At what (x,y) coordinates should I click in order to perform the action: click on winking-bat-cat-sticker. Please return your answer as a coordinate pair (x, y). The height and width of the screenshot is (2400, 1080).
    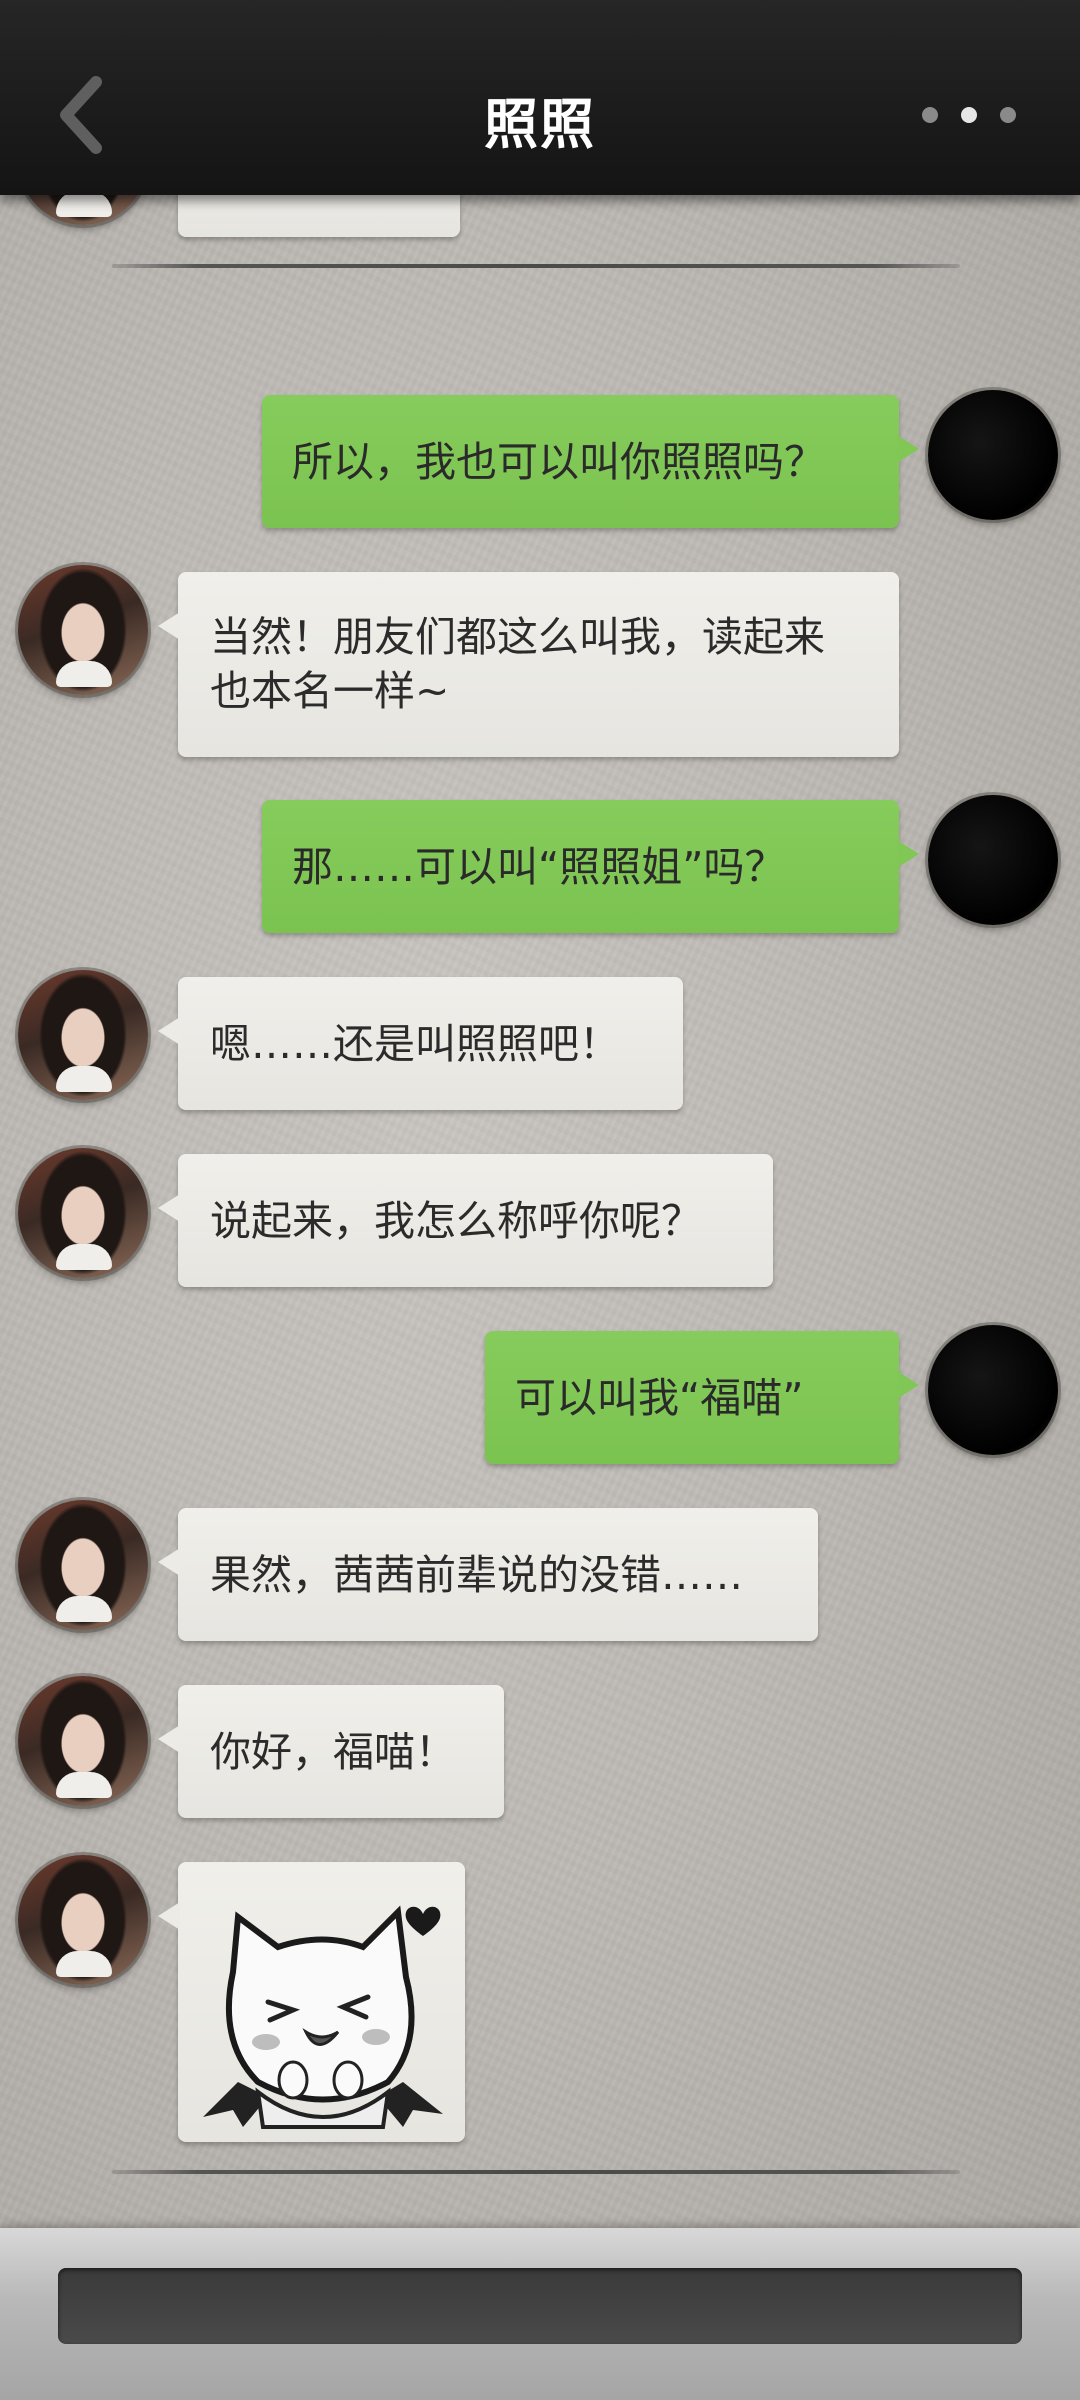
    Looking at the image, I should click on (323, 2017).